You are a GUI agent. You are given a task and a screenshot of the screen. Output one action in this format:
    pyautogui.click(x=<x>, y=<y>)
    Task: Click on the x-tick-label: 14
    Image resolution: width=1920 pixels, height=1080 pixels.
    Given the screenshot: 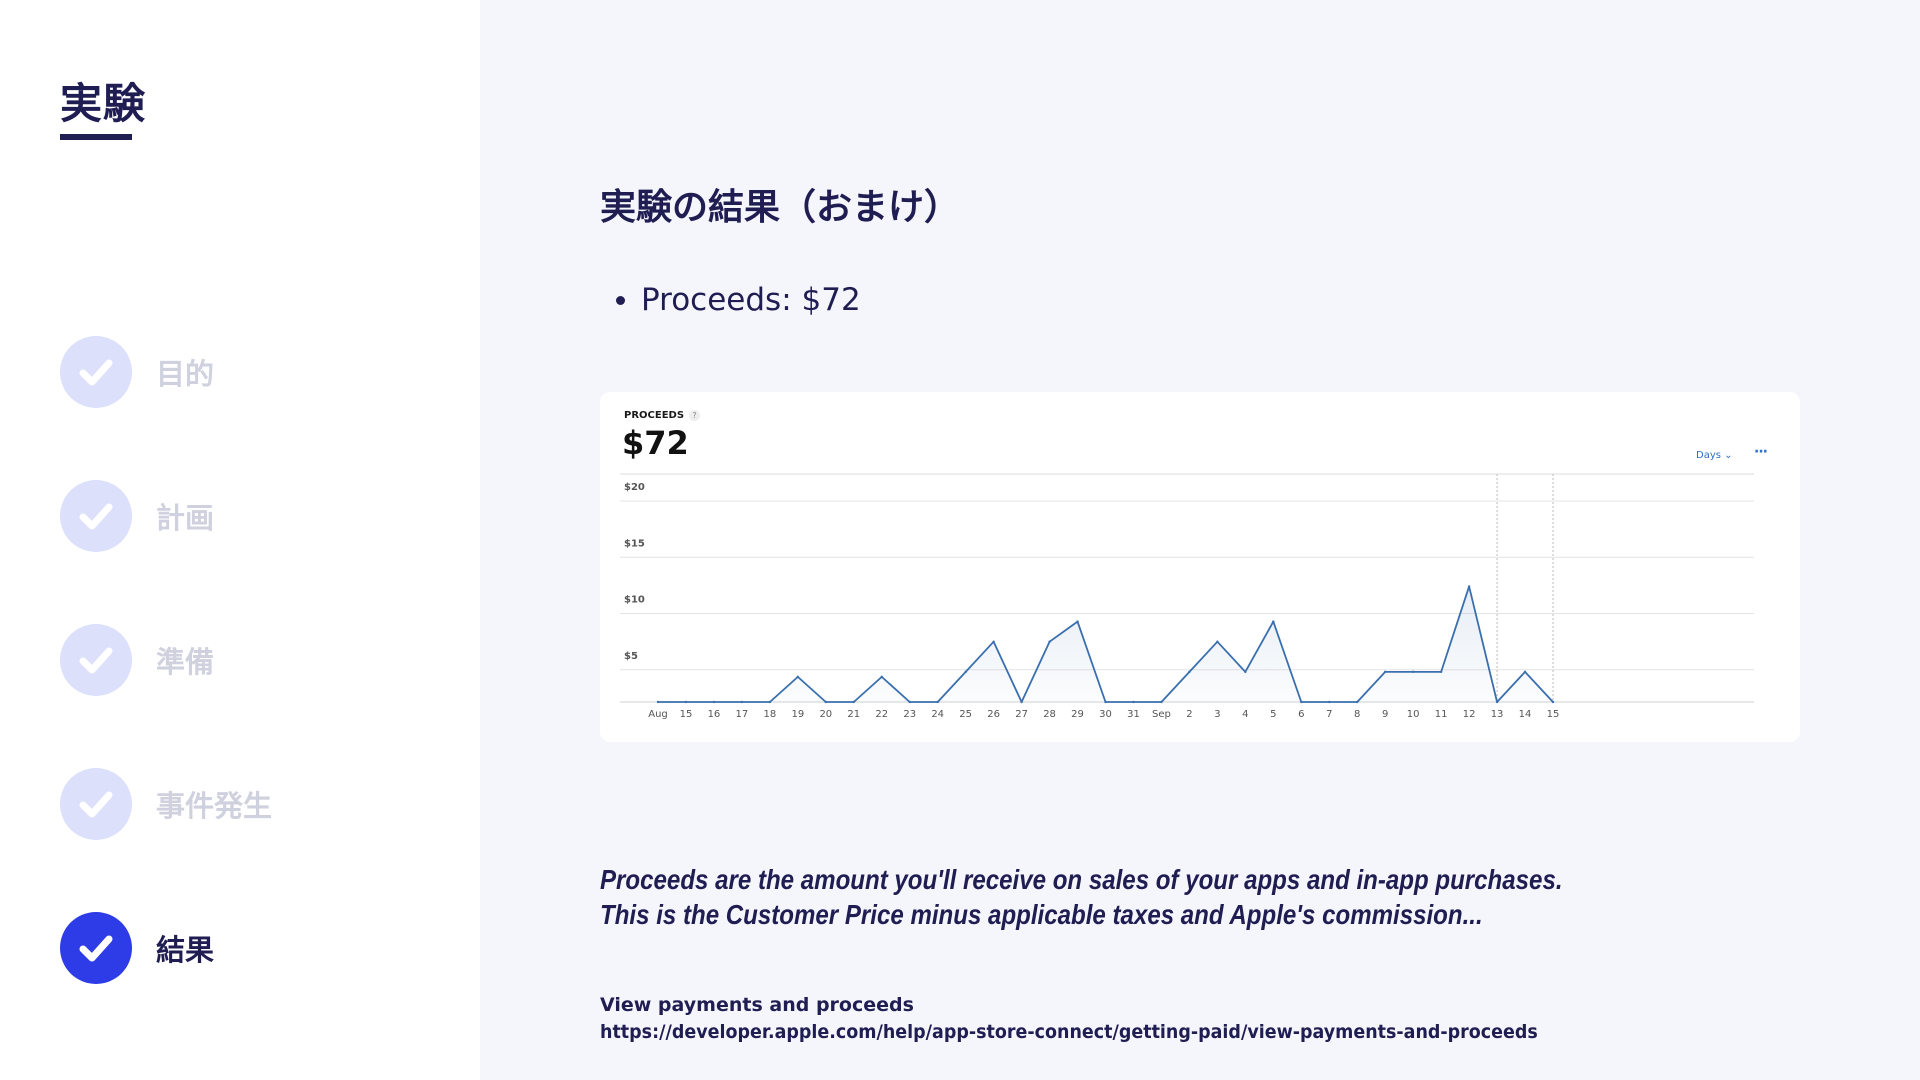 What is the action you would take?
    pyautogui.click(x=1525, y=714)
    